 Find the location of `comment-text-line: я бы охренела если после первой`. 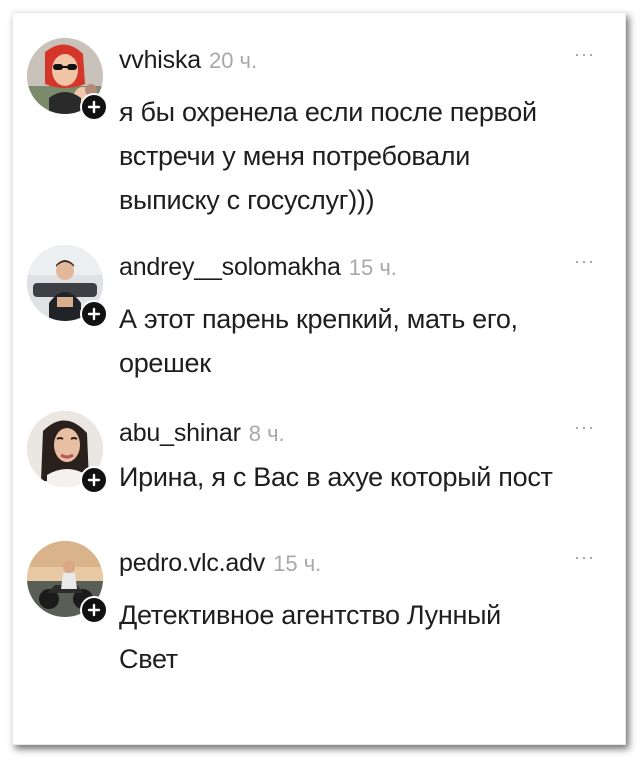

comment-text-line: я бы охренела если после первой is located at coordinates (328, 112).